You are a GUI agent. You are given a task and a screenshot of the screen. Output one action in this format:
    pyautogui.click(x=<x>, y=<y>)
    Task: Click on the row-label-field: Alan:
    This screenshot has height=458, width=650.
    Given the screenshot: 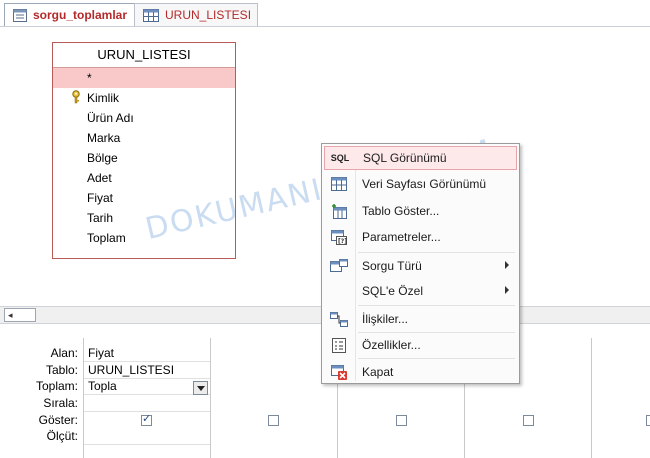 What is the action you would take?
    pyautogui.click(x=64, y=353)
    